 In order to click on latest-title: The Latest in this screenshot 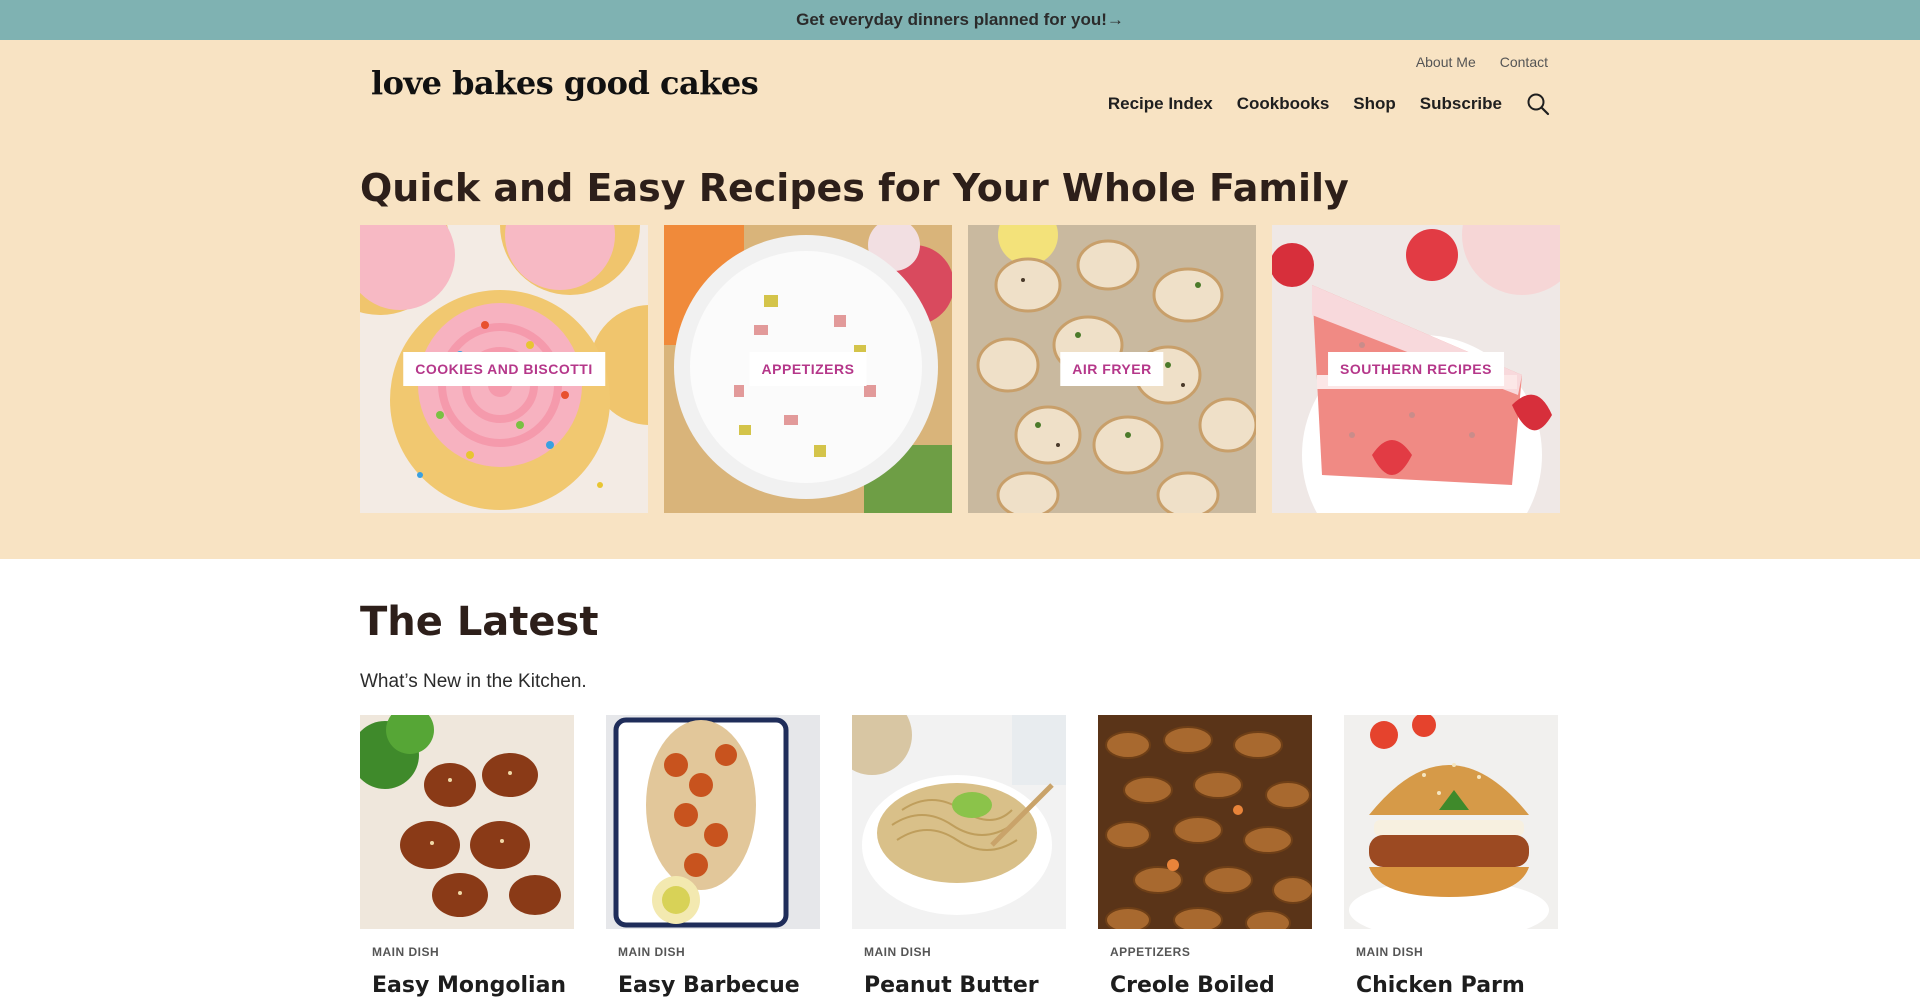, I will do `click(479, 622)`.